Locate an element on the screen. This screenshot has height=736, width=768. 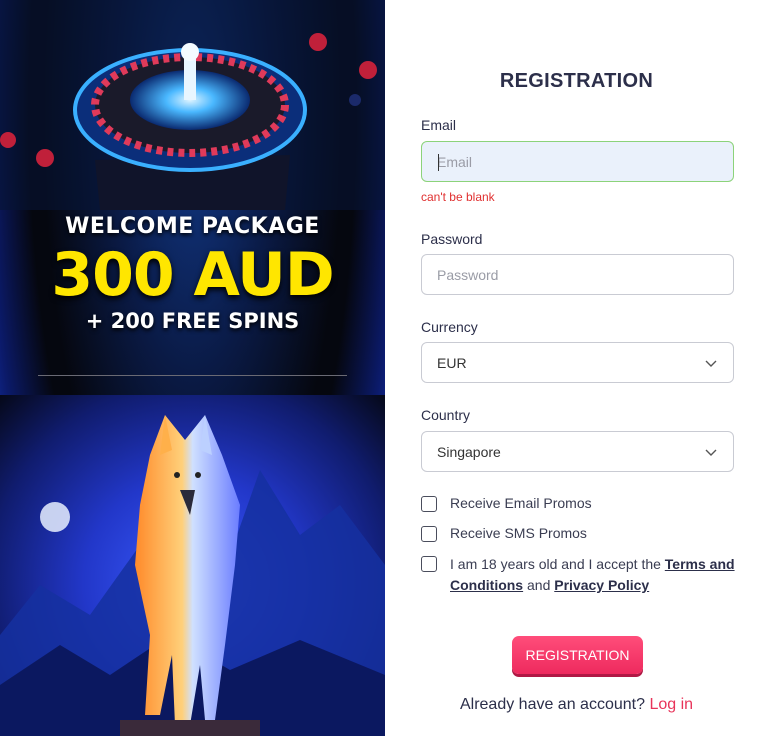
email-field-wrapper is located at coordinates (577, 161).